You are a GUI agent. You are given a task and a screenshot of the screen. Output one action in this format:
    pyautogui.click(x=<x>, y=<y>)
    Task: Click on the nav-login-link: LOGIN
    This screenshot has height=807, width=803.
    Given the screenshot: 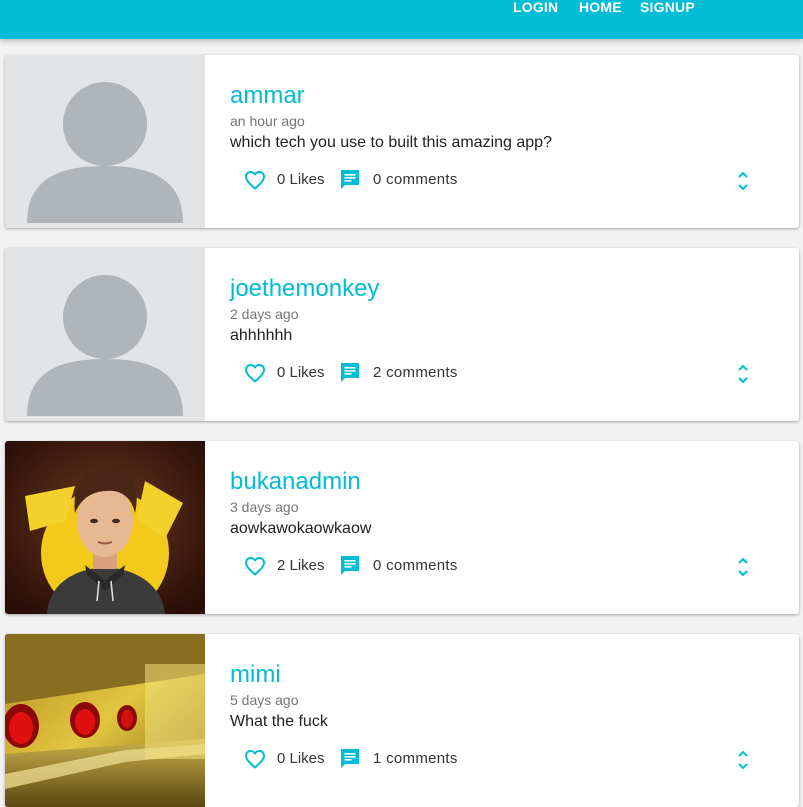 What is the action you would take?
    pyautogui.click(x=535, y=7)
    